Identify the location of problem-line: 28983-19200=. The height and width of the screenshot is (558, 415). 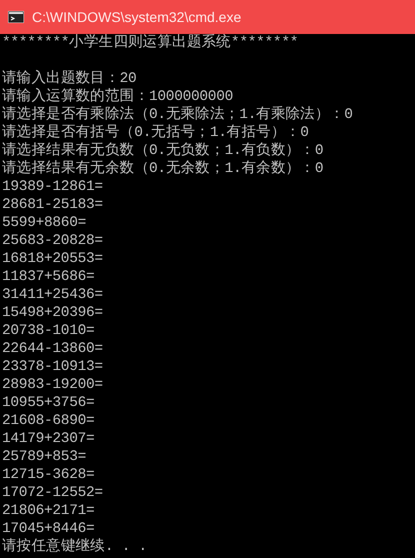
(52, 385).